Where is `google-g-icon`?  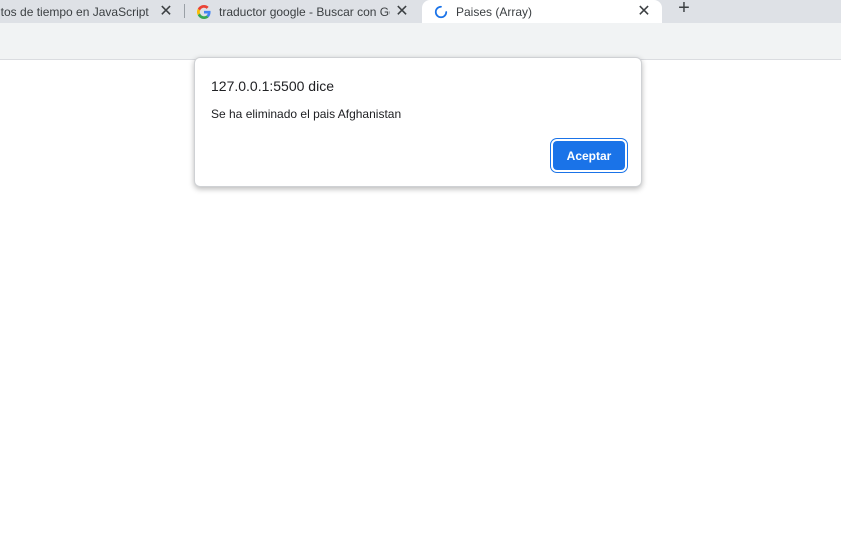 google-g-icon is located at coordinates (204, 11).